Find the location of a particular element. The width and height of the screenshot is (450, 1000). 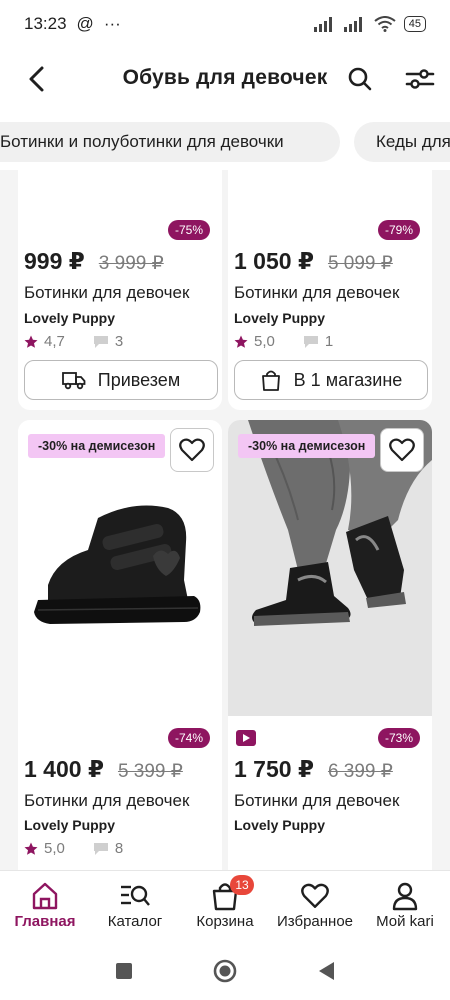

discount-badge: -73% is located at coordinates (398, 738).